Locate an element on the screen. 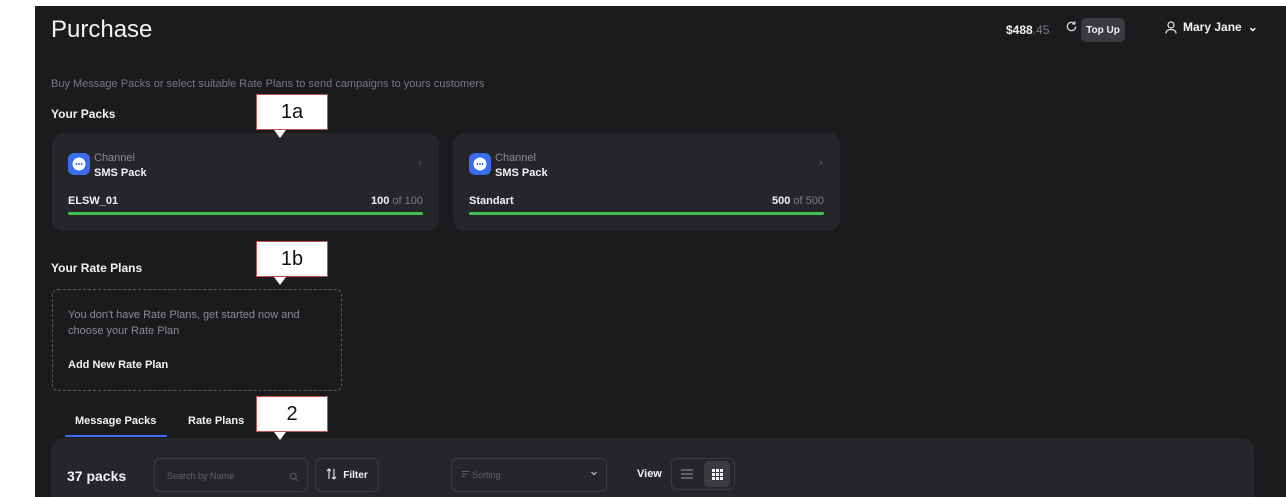 This screenshot has height=497, width=1286. pack-name: ELSW_01 is located at coordinates (93, 201).